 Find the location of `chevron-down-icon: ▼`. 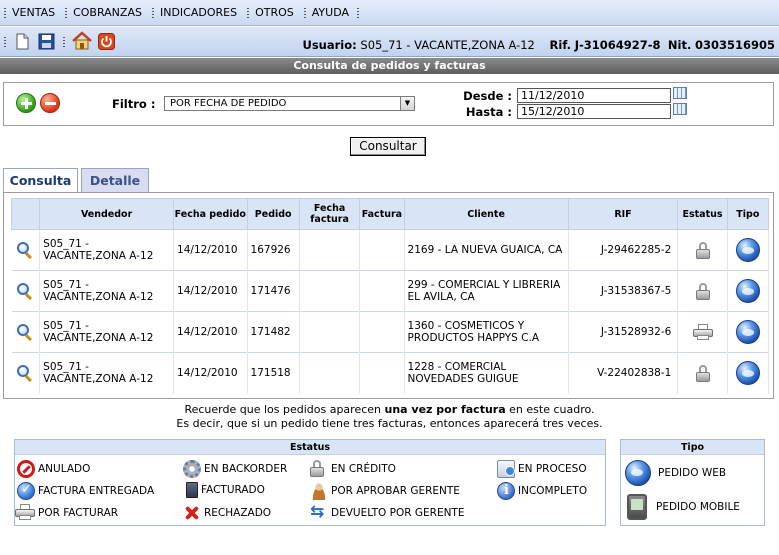

chevron-down-icon: ▼ is located at coordinates (407, 103).